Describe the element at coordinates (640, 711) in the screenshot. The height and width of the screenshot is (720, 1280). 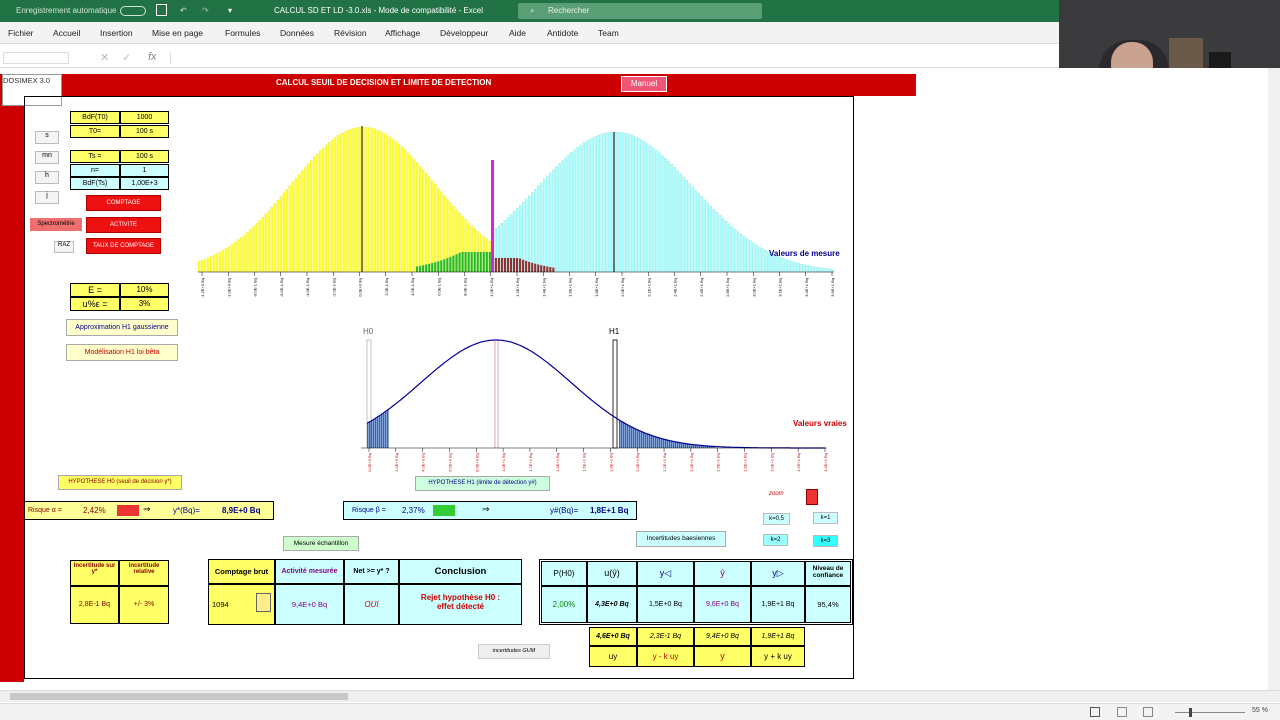
I see `status-bar: 55 %` at that location.